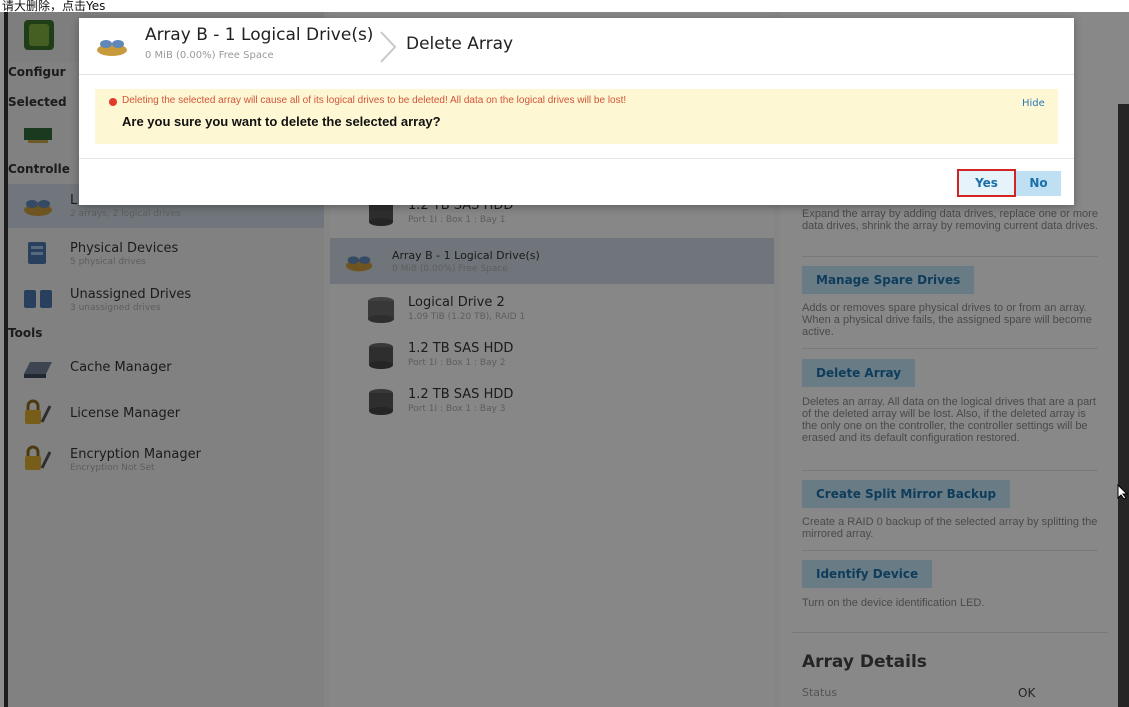 The width and height of the screenshot is (1129, 707). What do you see at coordinates (1109, 29) in the screenshot?
I see `close-icon: ✕` at bounding box center [1109, 29].